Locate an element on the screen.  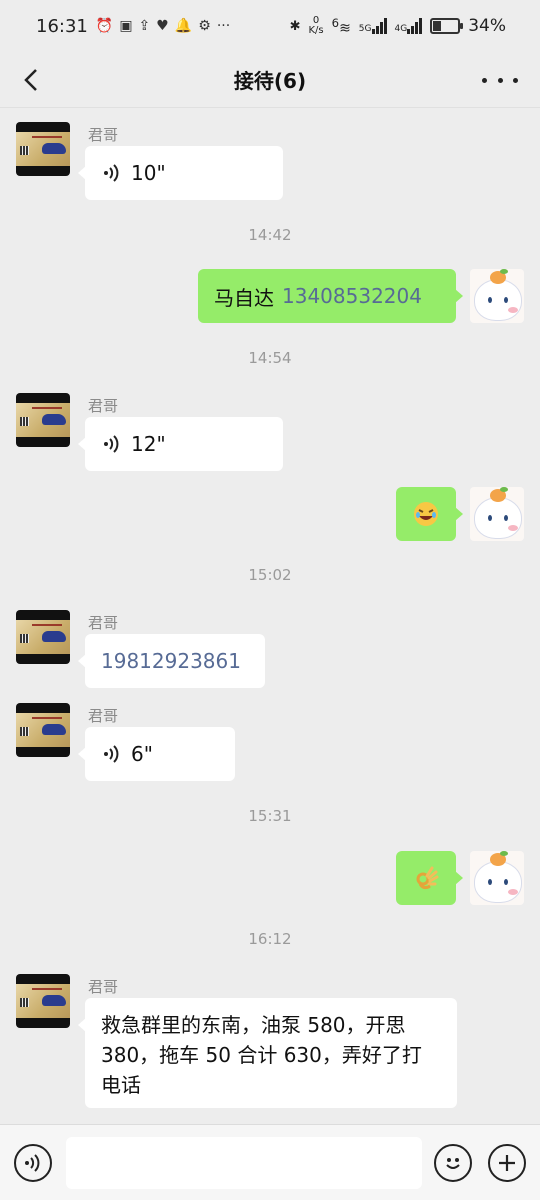
emoji-button is located at coordinates (453, 1163).